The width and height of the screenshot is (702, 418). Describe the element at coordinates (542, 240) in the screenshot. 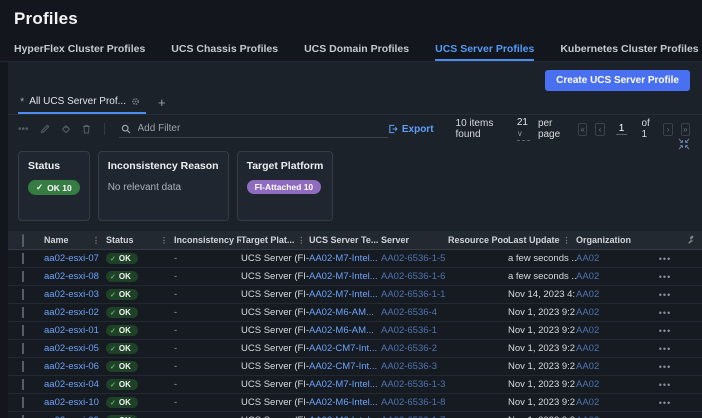

I see `column-header: Last Update ⋮` at that location.